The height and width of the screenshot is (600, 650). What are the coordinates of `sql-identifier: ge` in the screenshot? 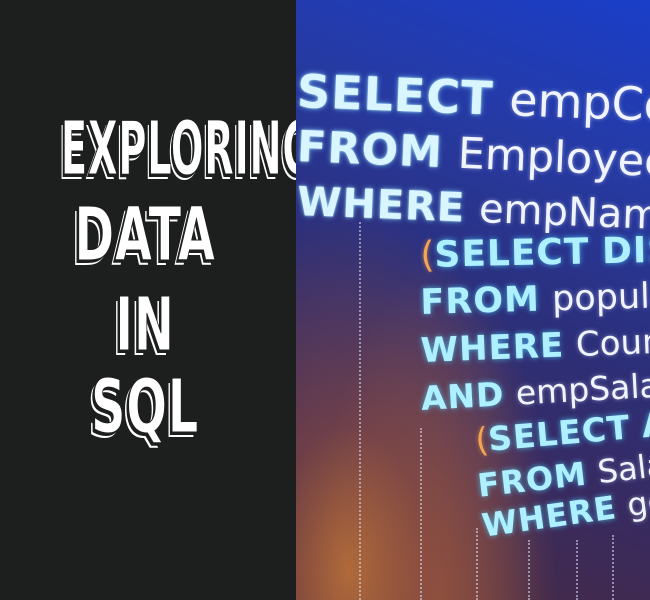 It's located at (637, 503).